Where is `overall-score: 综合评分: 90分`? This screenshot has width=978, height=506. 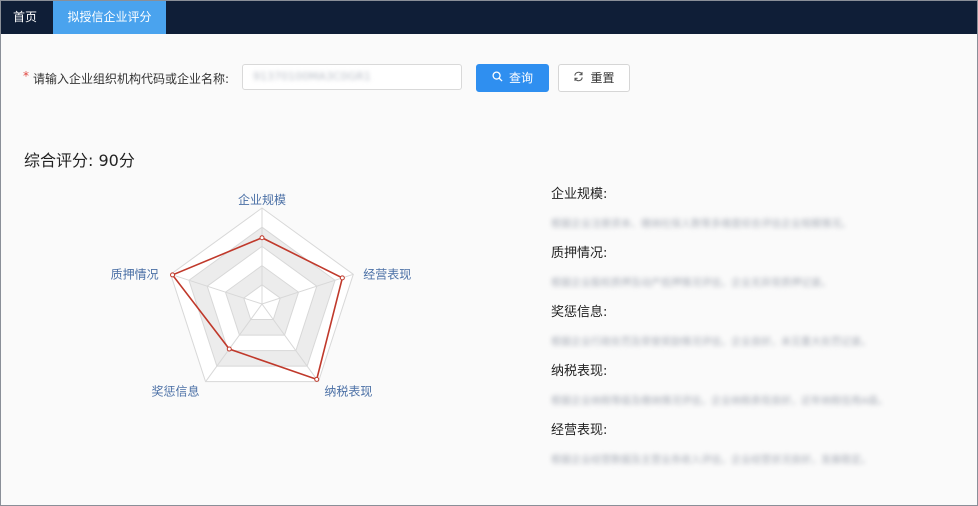
overall-score: 综合评分: 90分 is located at coordinates (79, 159).